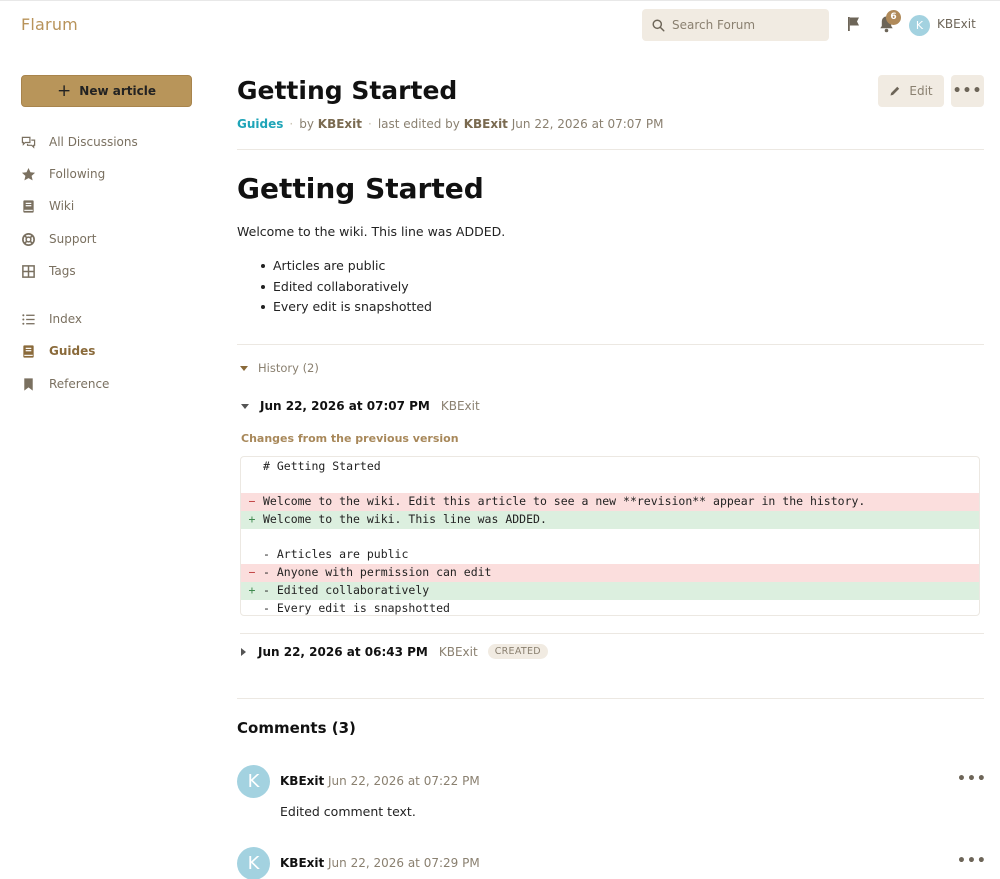 The height and width of the screenshot is (879, 1000). Describe the element at coordinates (658, 25) in the screenshot. I see `search-icon` at that location.